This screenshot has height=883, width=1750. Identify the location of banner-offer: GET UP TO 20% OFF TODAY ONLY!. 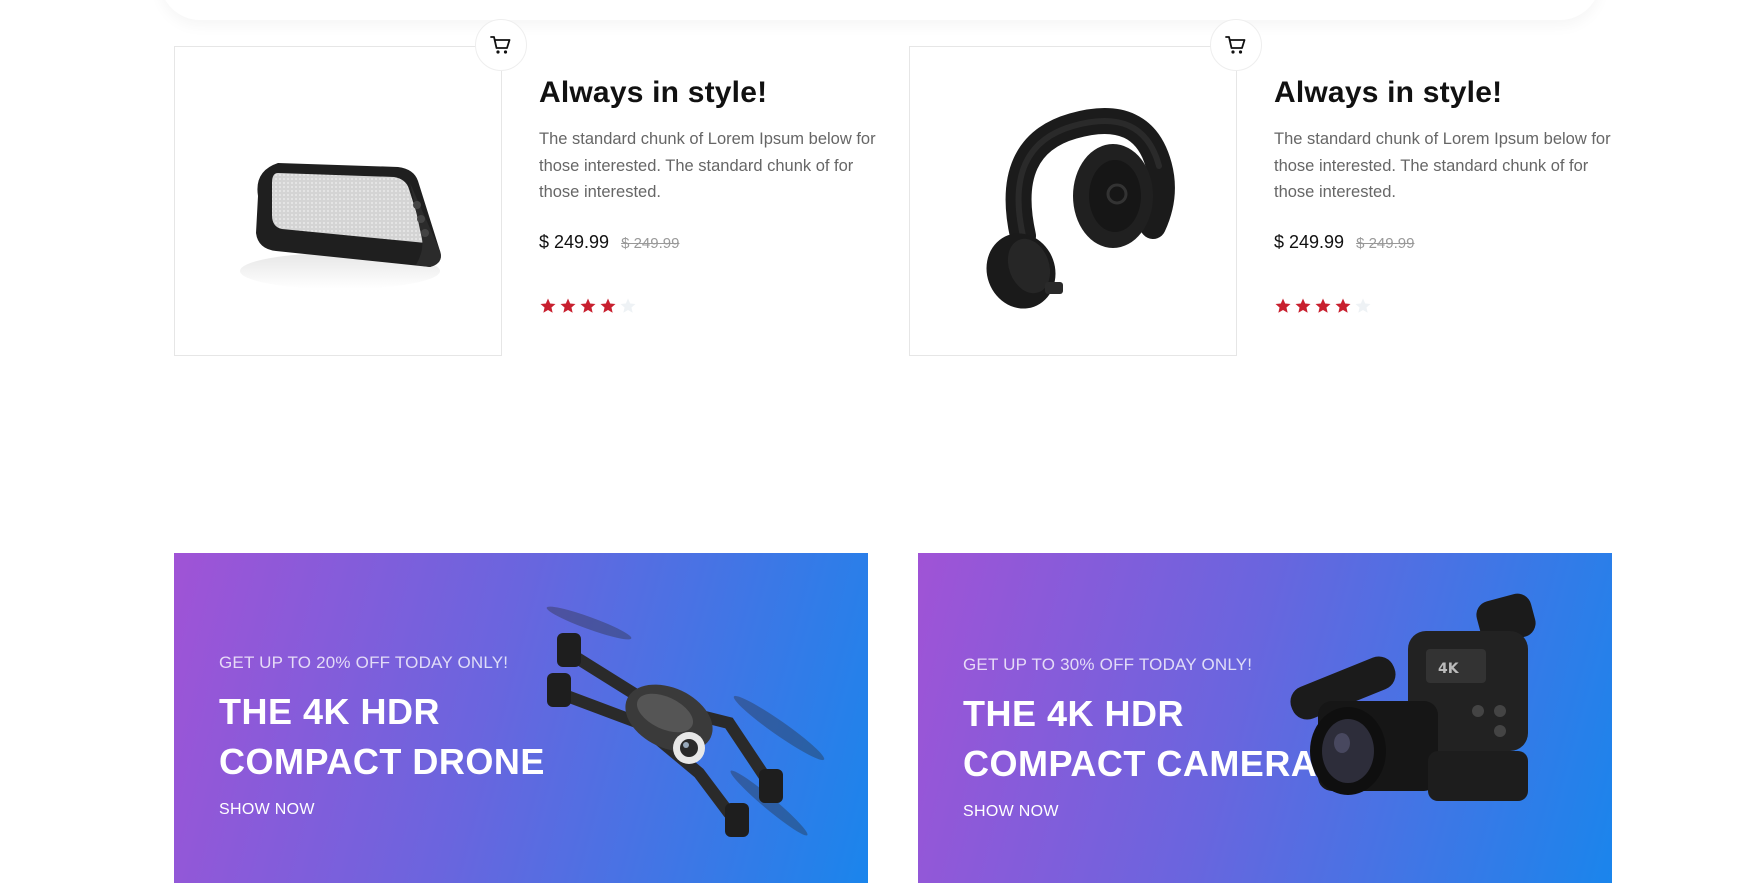
(364, 662).